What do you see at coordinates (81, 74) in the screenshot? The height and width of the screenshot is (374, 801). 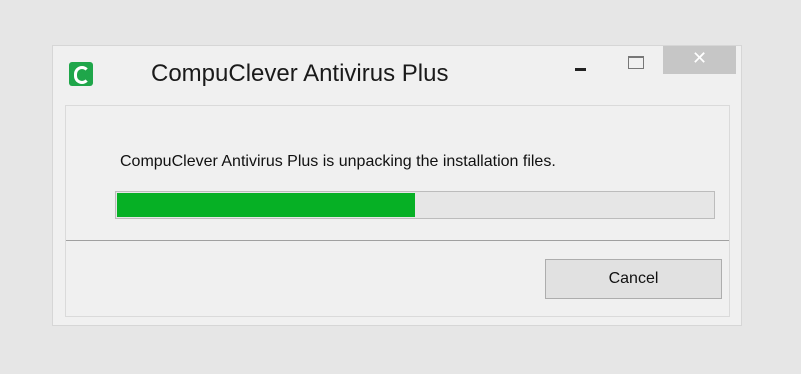 I see `compuclever-logo-icon` at bounding box center [81, 74].